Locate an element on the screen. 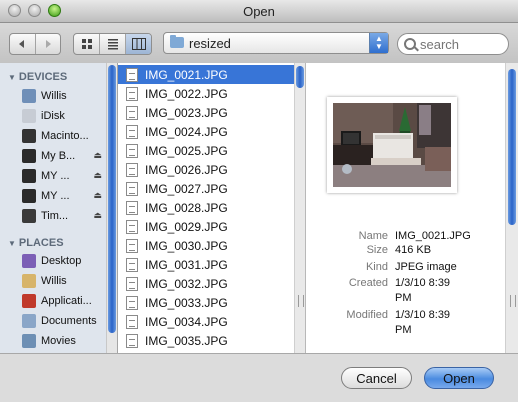 The image size is (518, 402). file-row: IMG_0024.JPG is located at coordinates (206, 131).